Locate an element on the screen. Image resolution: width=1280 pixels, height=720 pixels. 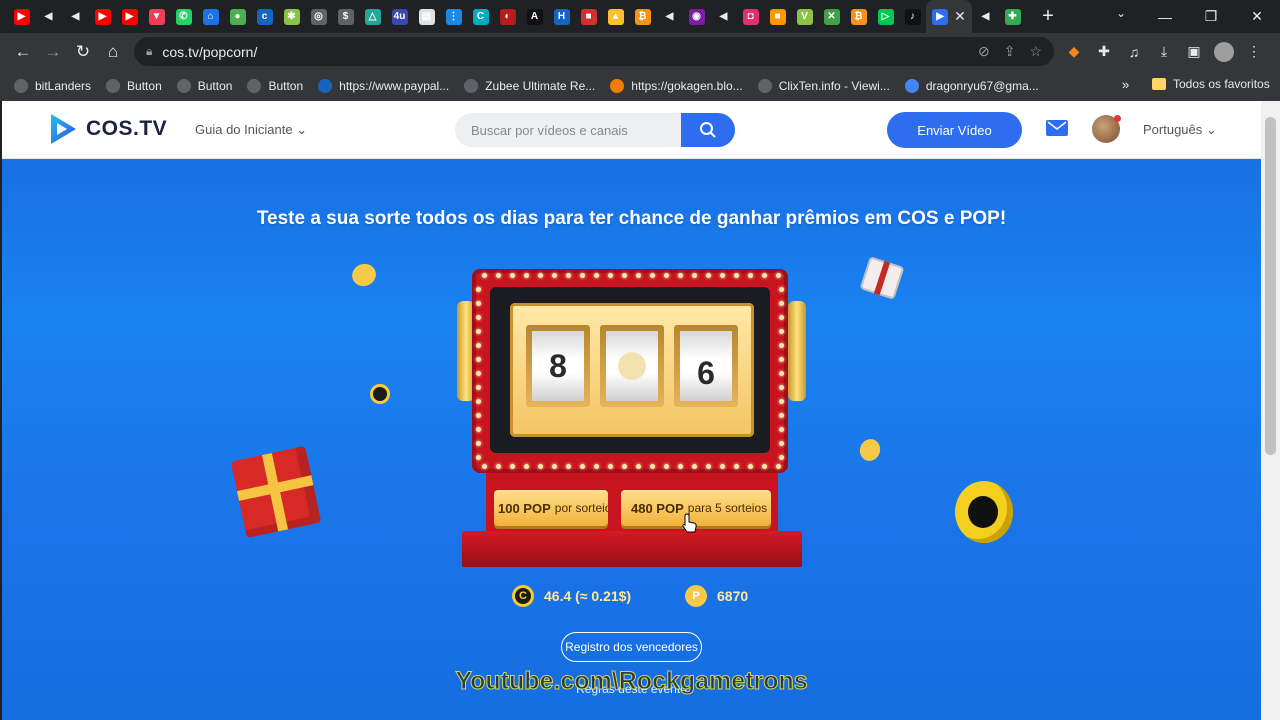
browser-tab: ◘ is located at coordinates (750, 16).